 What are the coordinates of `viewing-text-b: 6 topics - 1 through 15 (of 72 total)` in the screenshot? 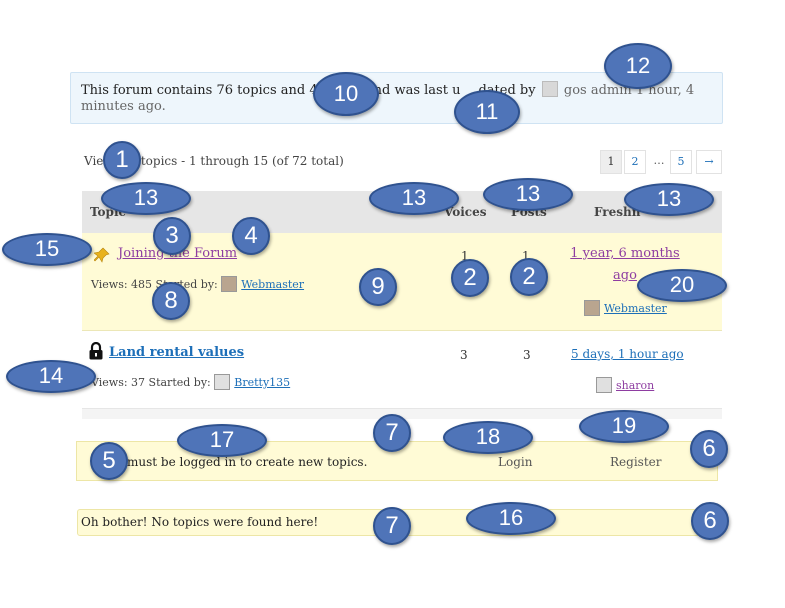 It's located at (236, 161).